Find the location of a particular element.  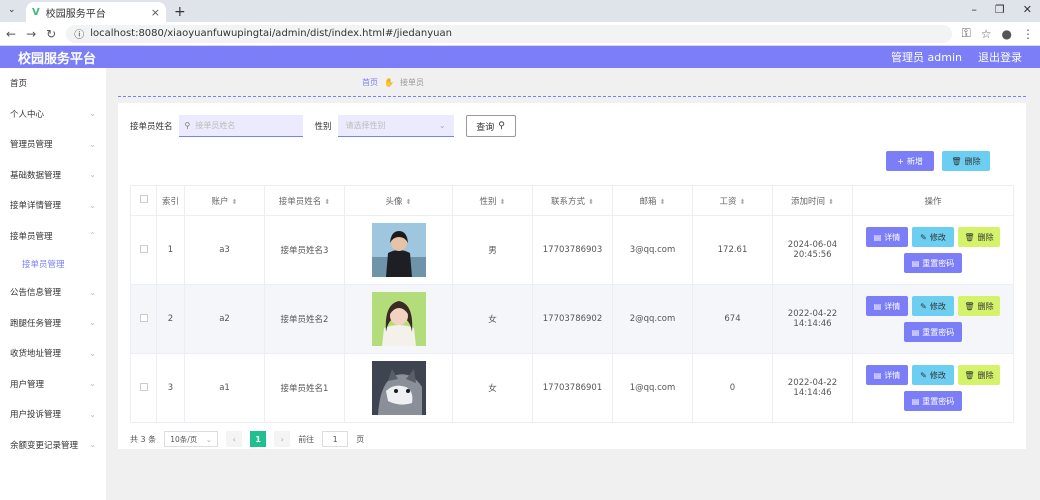

cell-gender: 男 is located at coordinates (492, 250).